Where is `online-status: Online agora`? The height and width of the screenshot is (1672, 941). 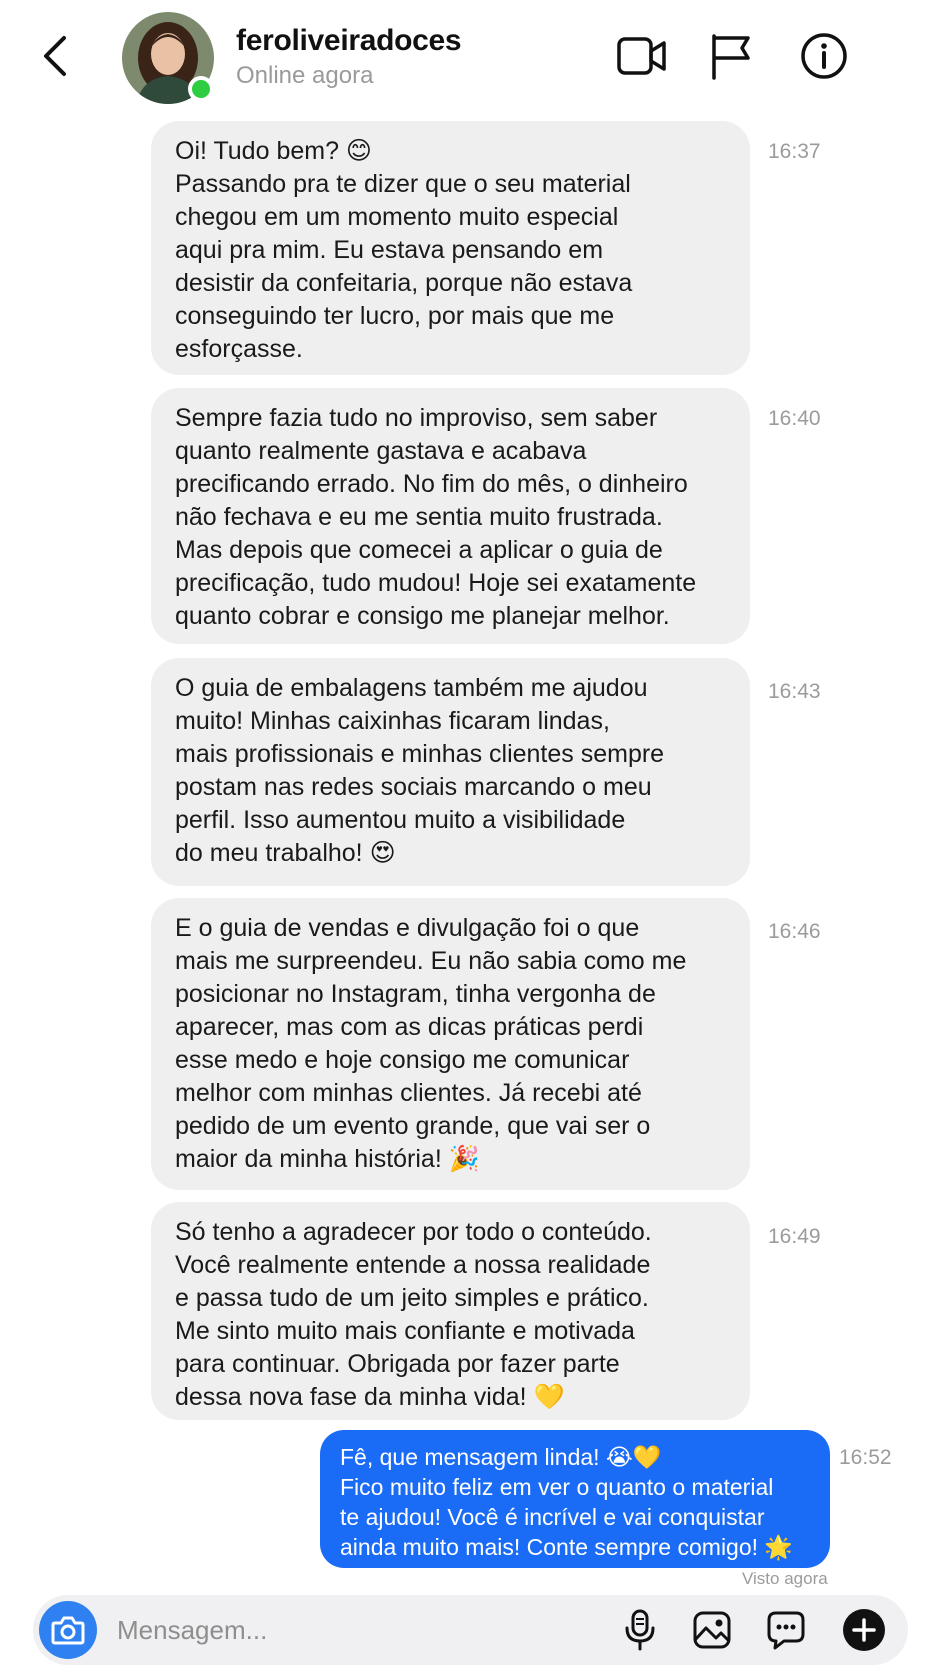 online-status: Online agora is located at coordinates (305, 75).